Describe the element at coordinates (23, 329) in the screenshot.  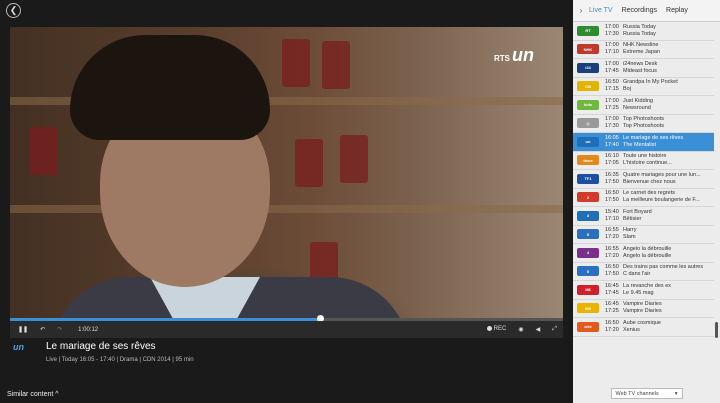
I see `pause-icon: ❚❚` at that location.